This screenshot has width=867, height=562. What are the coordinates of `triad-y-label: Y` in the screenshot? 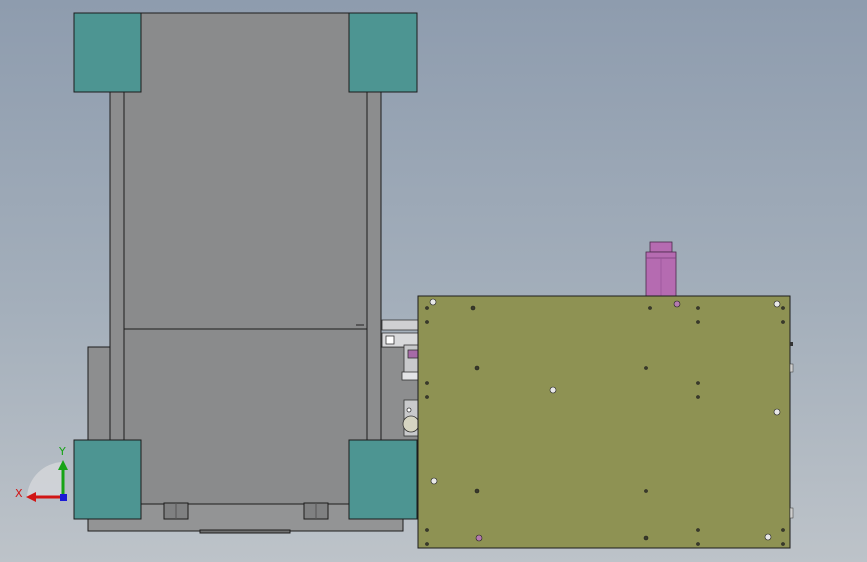 It's located at (62, 451).